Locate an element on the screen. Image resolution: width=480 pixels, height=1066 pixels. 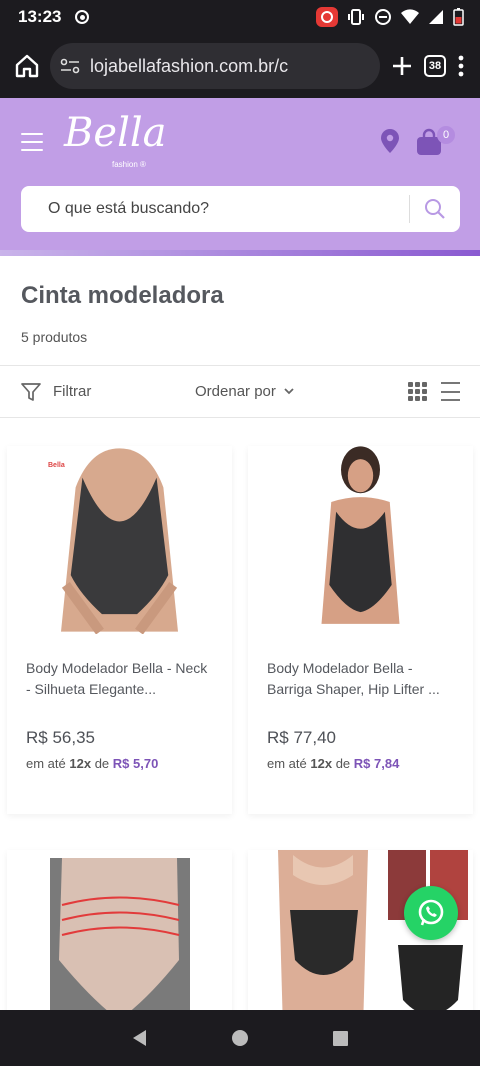
wifi-icon is located at coordinates (410, 16).